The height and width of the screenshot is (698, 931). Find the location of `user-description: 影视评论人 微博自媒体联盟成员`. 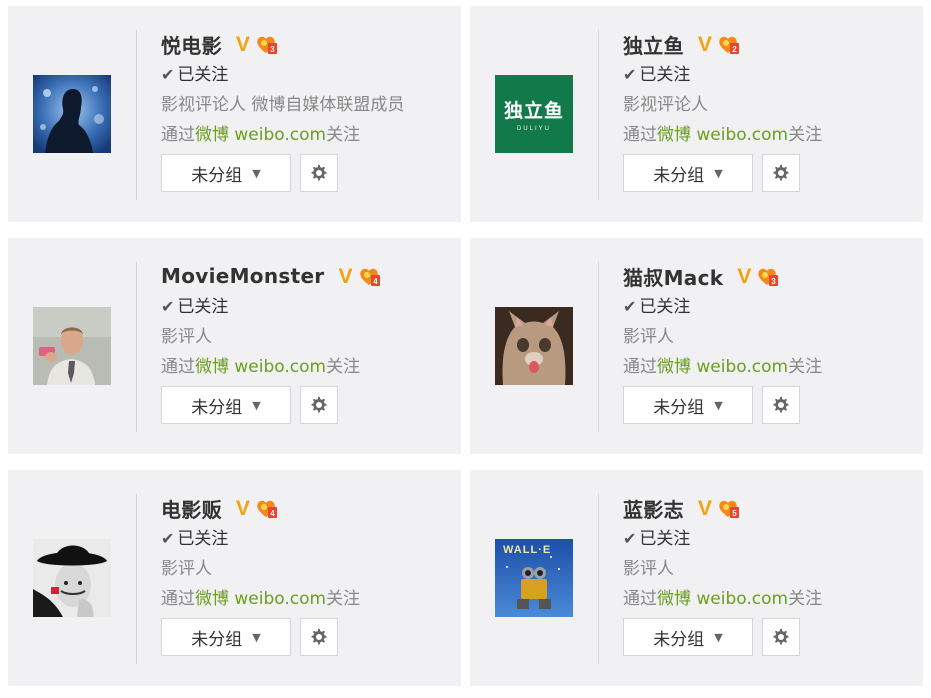

user-description: 影视评论人 微博自媒体联盟成员 is located at coordinates (283, 105).